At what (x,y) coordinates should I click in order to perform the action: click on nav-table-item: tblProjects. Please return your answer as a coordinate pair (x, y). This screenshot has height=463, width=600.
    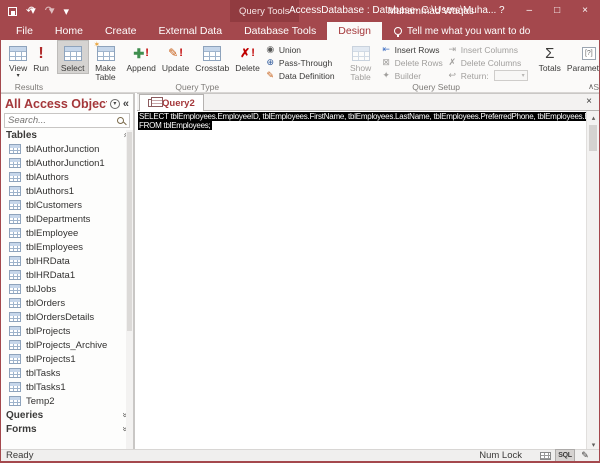
    Looking at the image, I should click on (67, 331).